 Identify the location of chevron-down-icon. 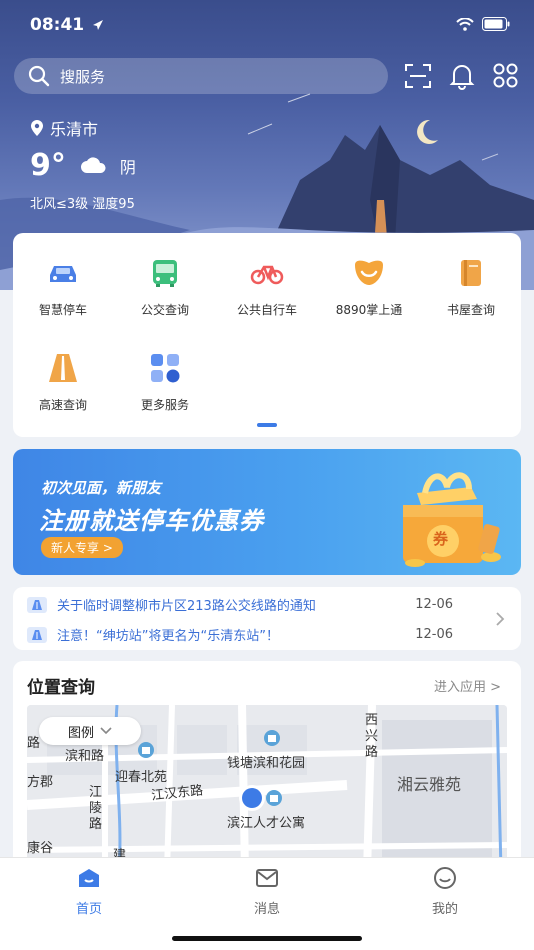
(106, 731).